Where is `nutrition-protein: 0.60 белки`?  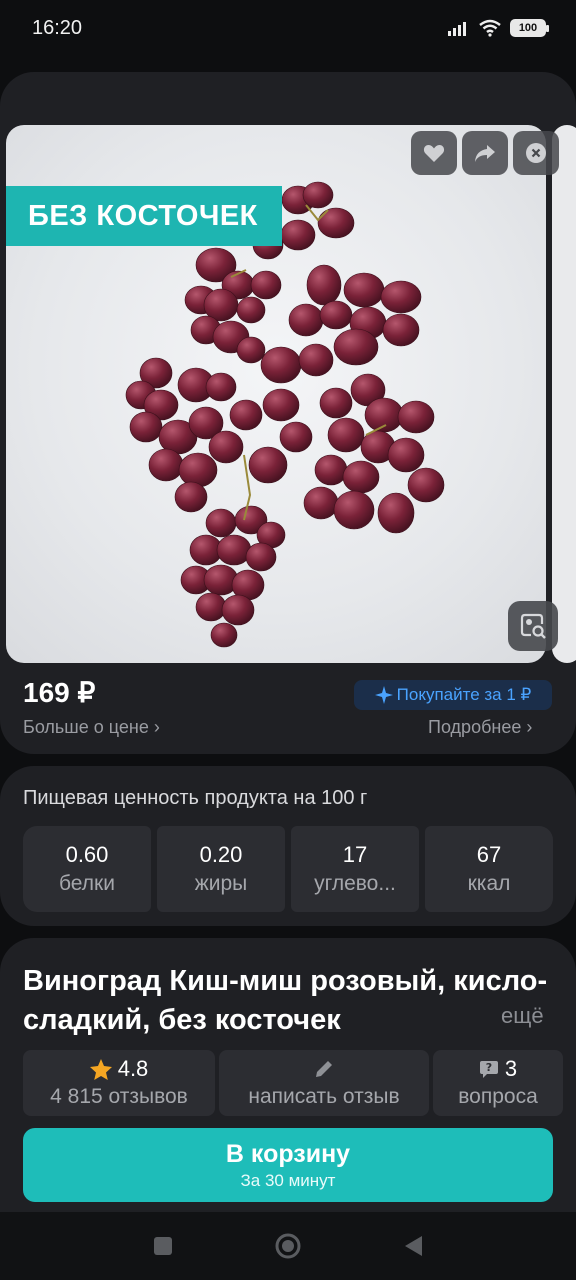 nutrition-protein: 0.60 белки is located at coordinates (87, 869).